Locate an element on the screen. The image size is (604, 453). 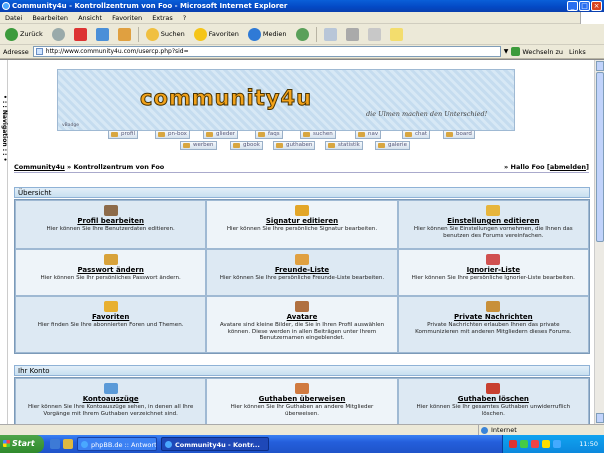
minimize-button: _ is located at coordinates (572, 6).